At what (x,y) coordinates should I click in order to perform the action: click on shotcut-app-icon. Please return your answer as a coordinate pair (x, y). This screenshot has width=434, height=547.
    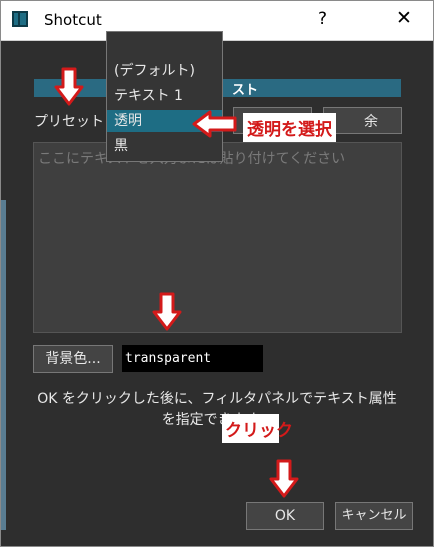
    Looking at the image, I should click on (20, 19).